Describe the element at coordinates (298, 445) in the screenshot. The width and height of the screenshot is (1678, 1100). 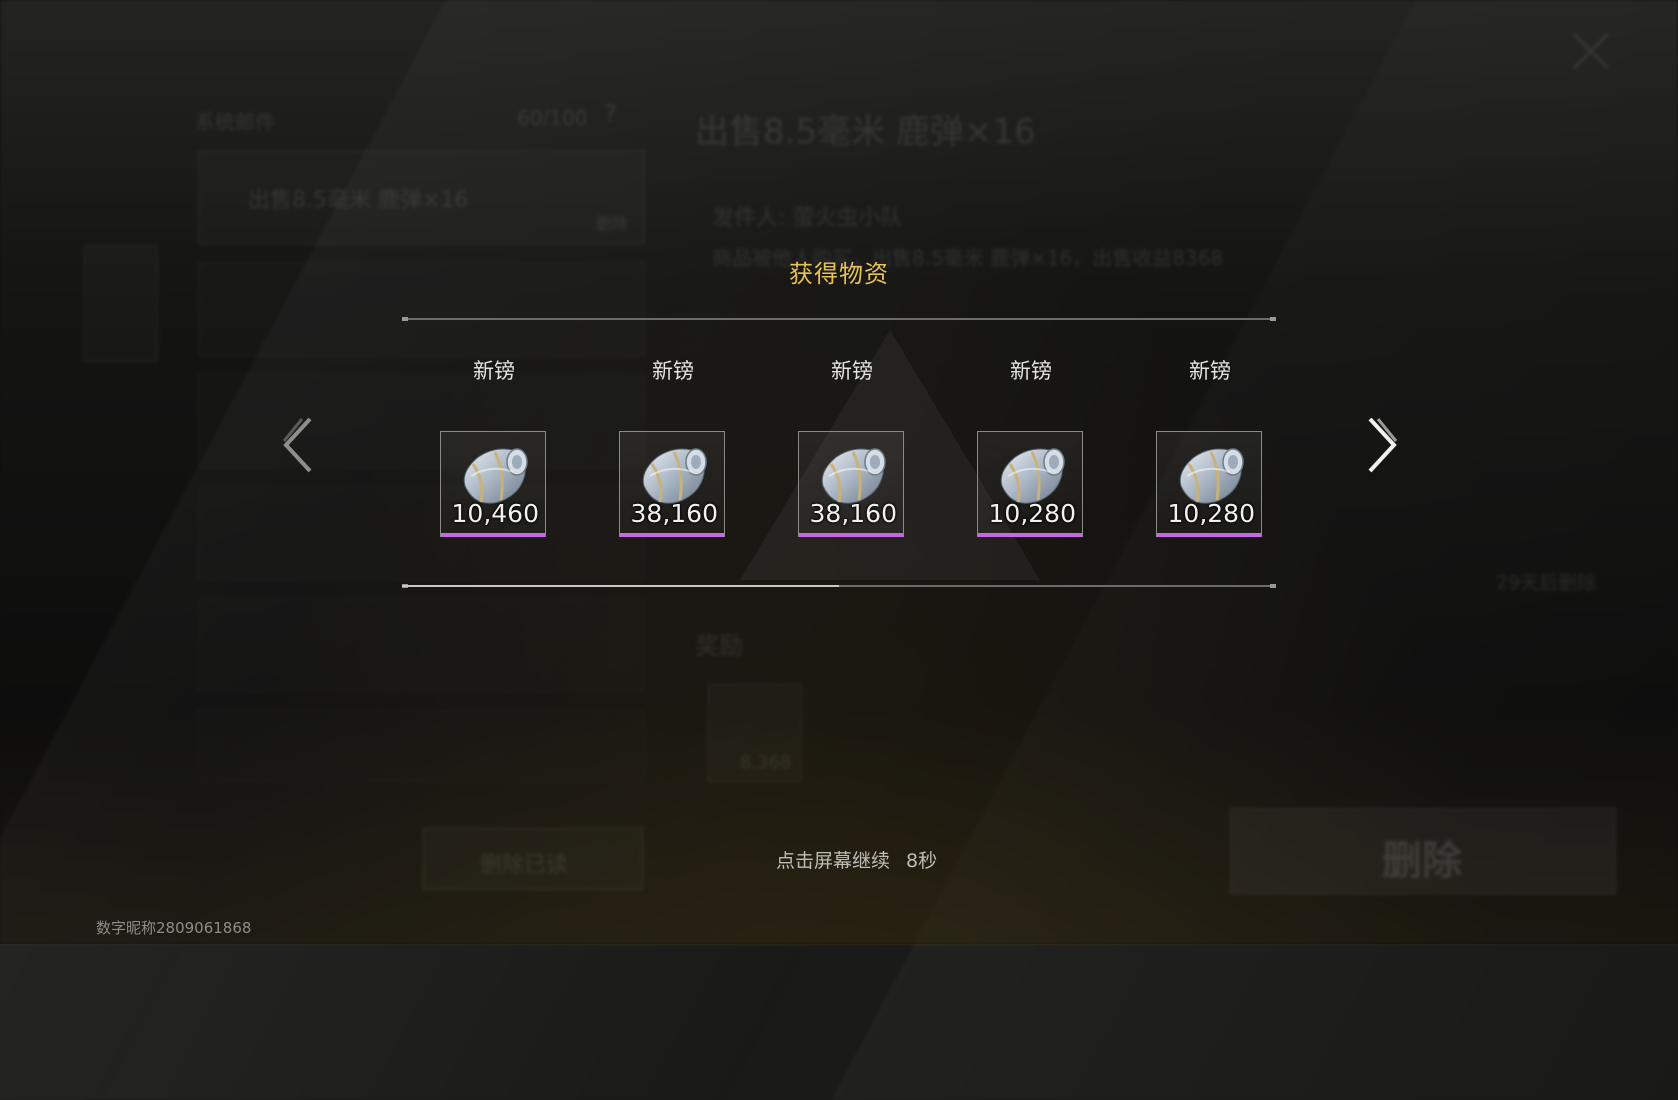
I see `prev-arrow-icon` at that location.